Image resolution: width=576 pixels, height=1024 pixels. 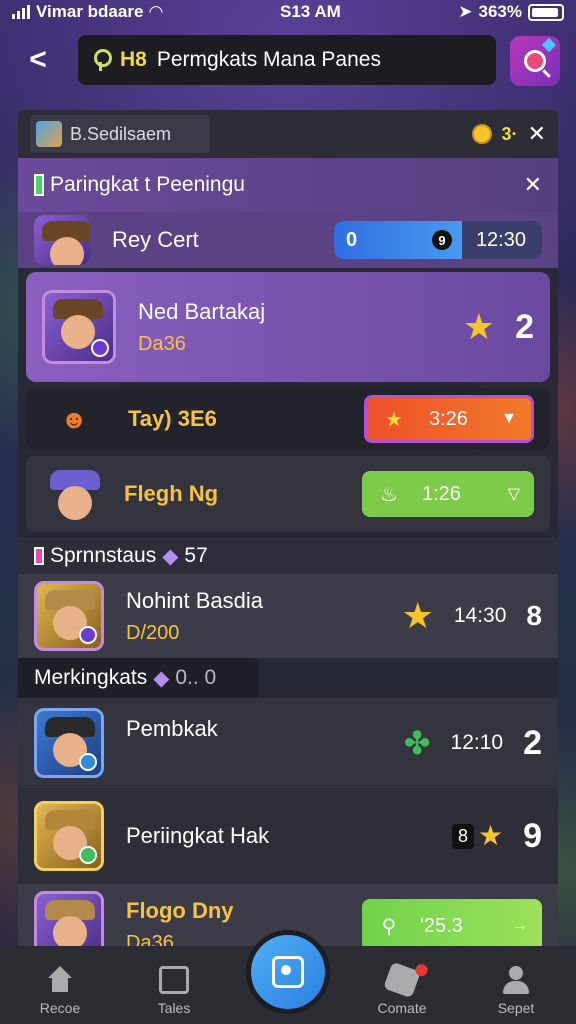 What do you see at coordinates (288, 419) in the screenshot?
I see `list-item: ☻ Tay) 3E6 ★ 3:26 ▼` at bounding box center [288, 419].